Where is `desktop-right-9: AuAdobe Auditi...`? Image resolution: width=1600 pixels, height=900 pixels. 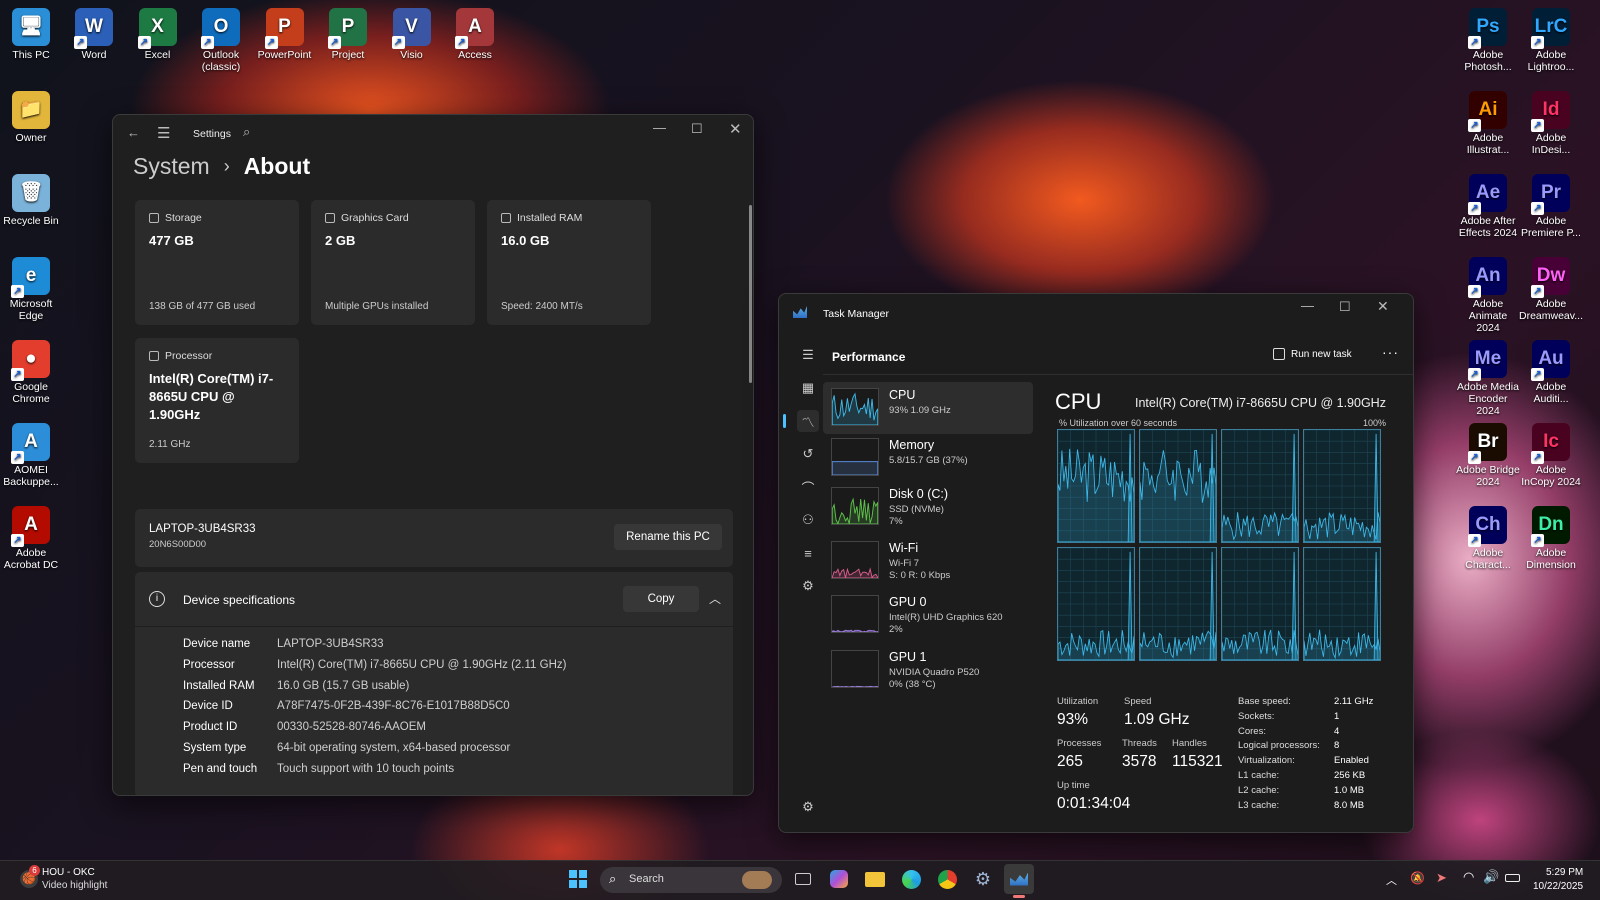
desktop-right-9: AuAdobe Auditi... is located at coordinates (1551, 372).